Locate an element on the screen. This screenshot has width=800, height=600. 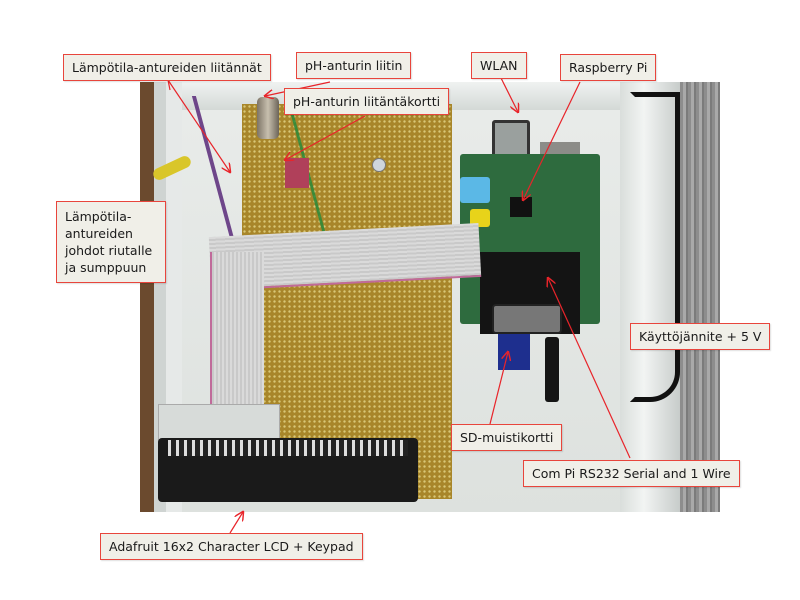
idc-connector is located at coordinates (219, 422).